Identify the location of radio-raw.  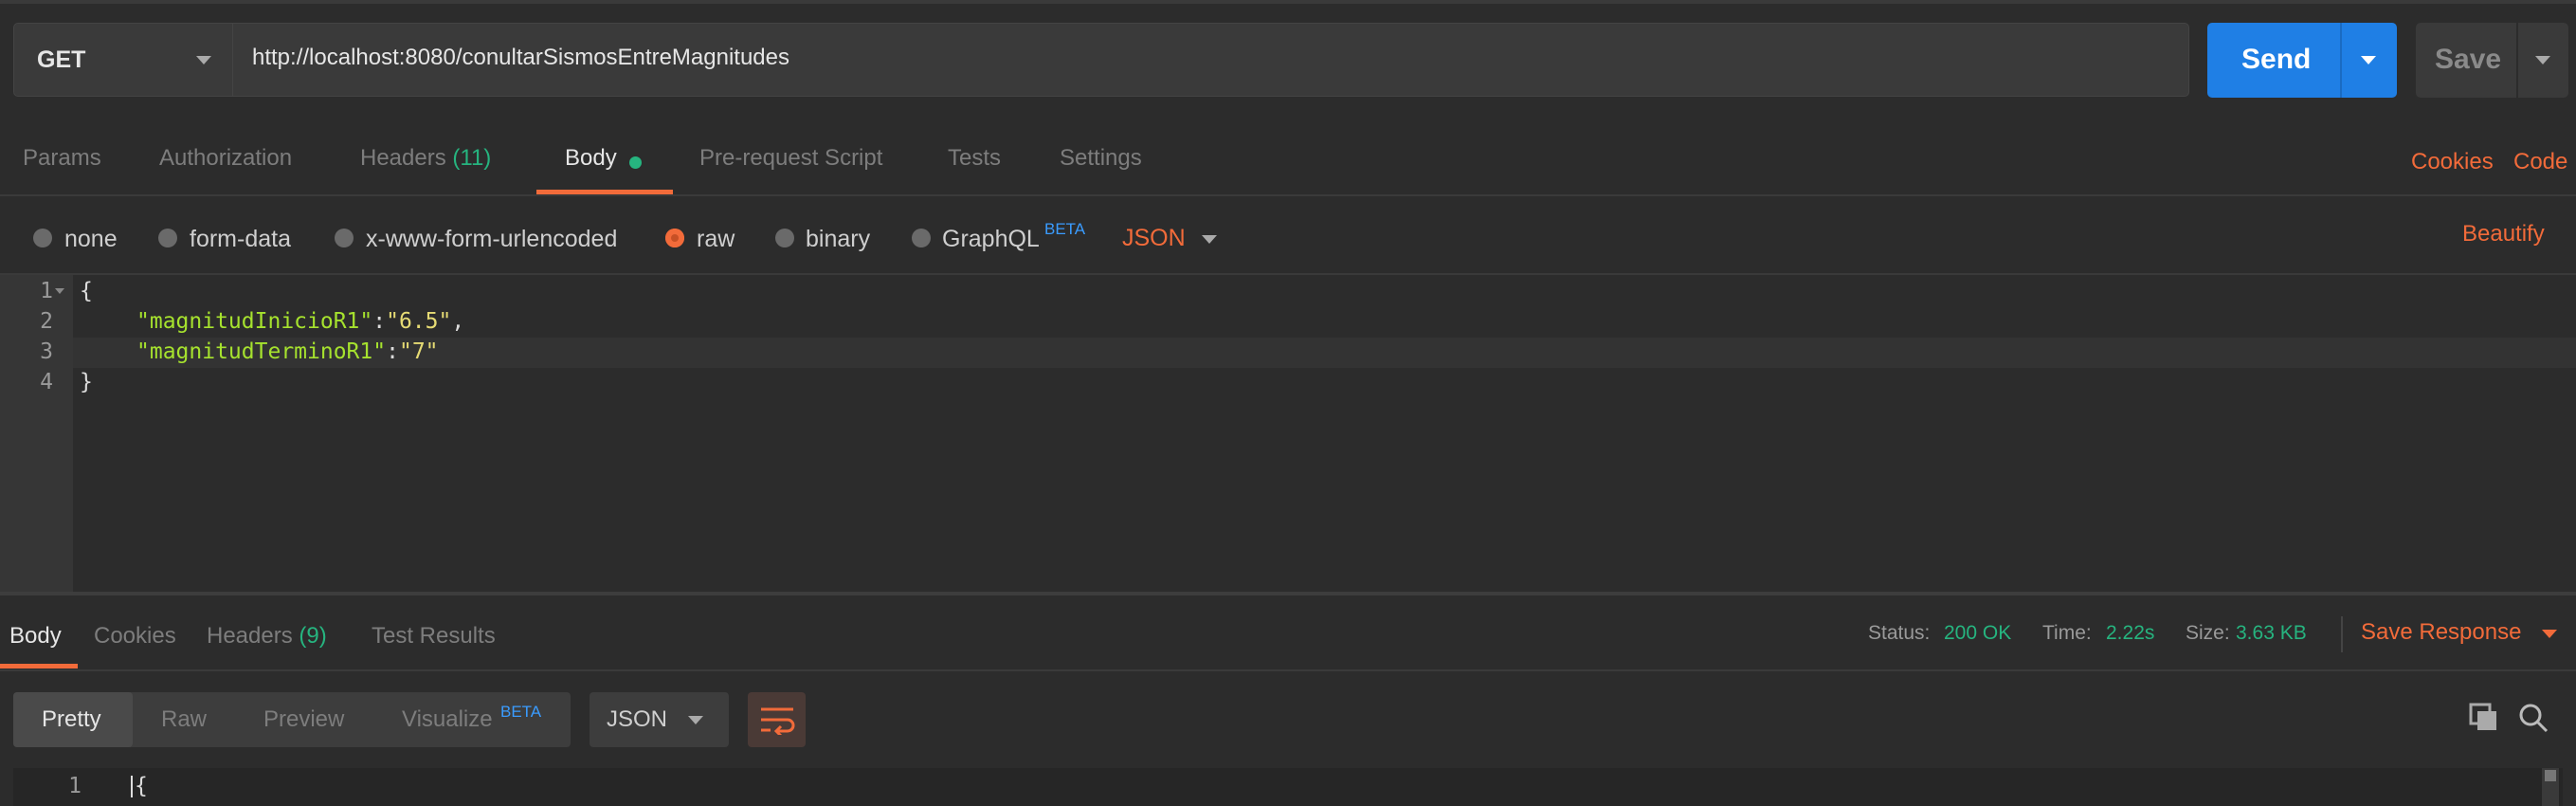
(674, 238).